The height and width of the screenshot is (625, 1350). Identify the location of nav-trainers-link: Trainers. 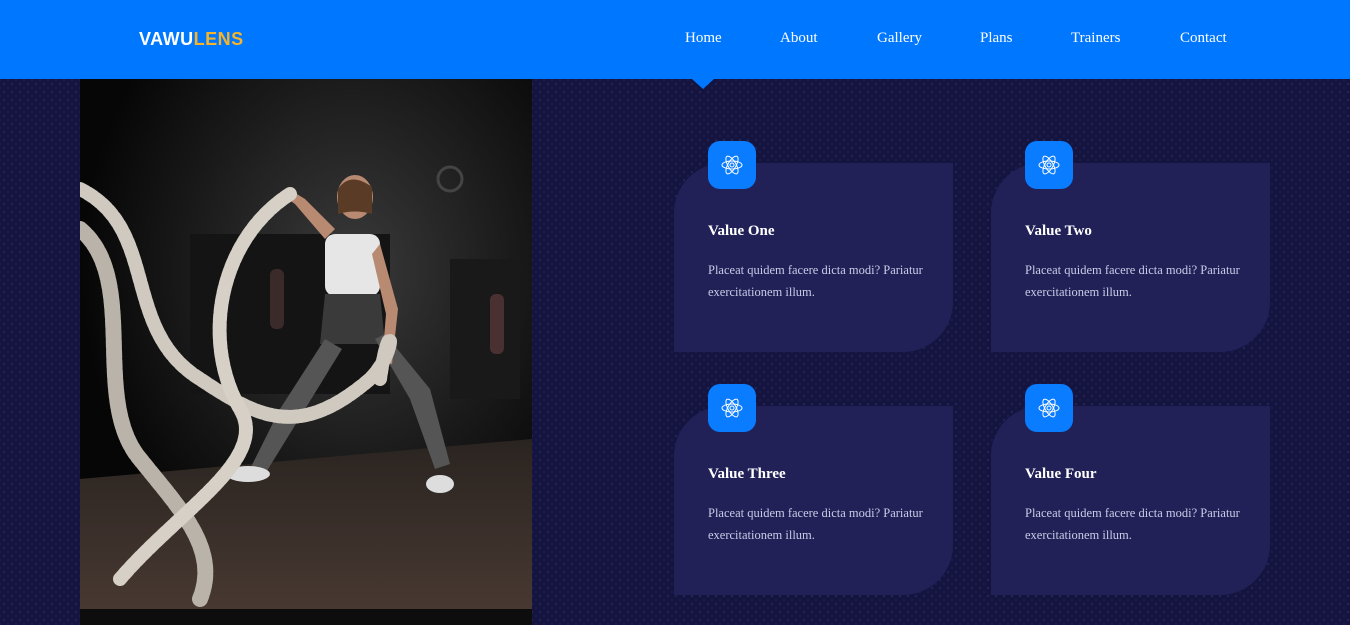
(1095, 38).